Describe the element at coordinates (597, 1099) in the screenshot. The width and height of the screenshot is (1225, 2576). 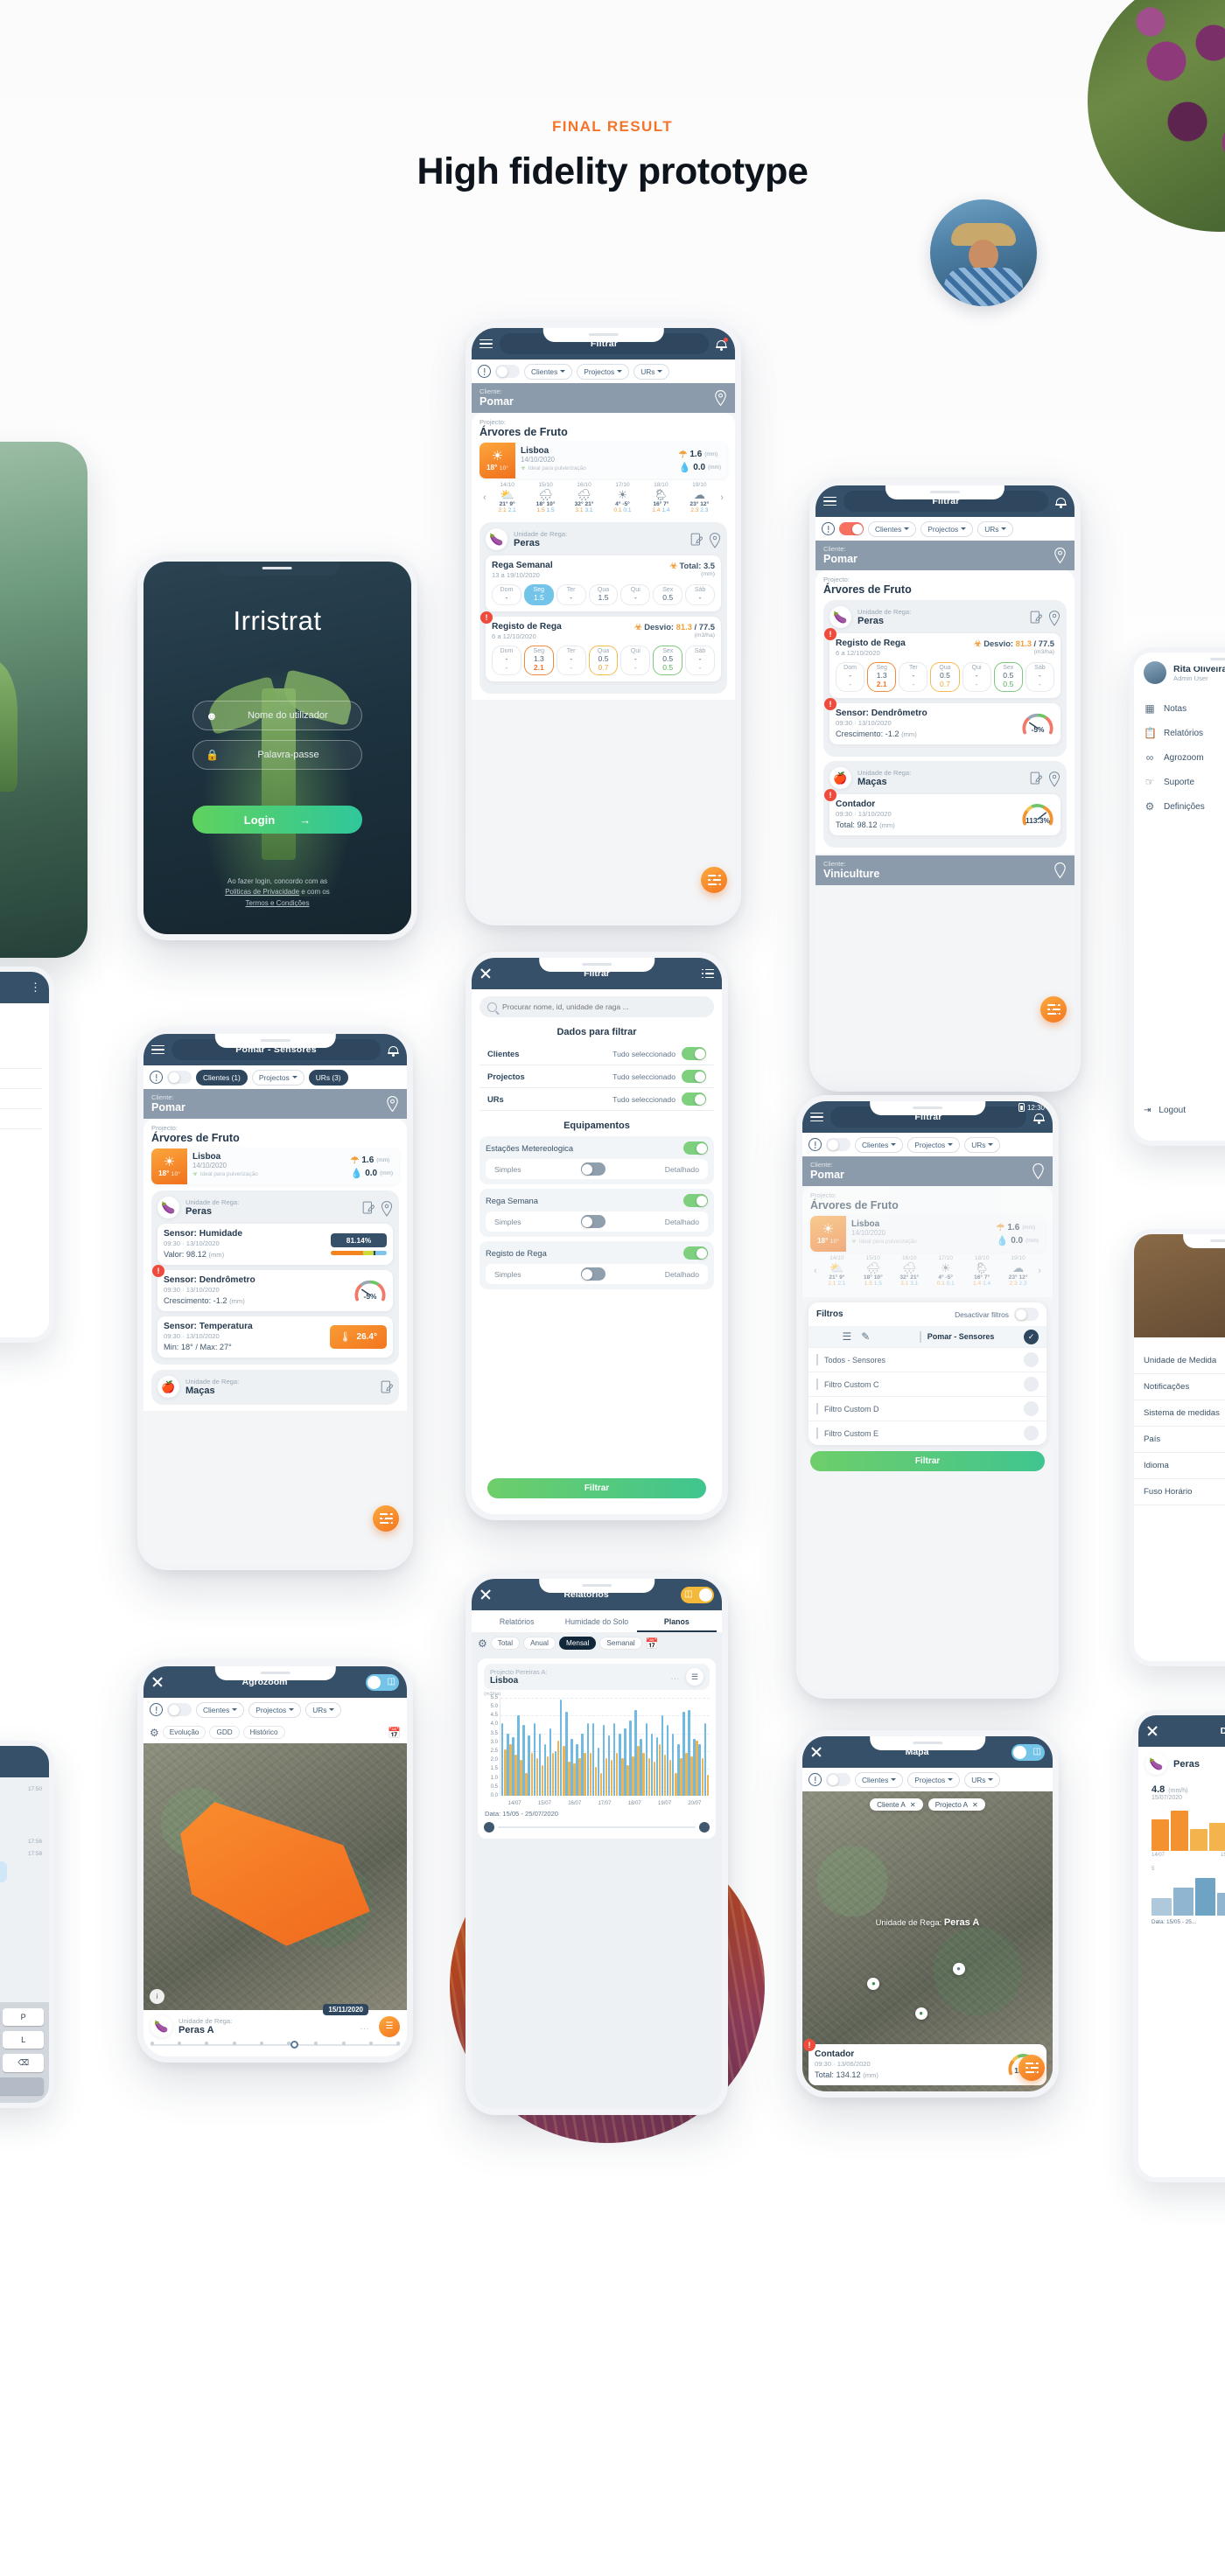
I see `filter-row-urs: URs Tudo seleccionado` at that location.